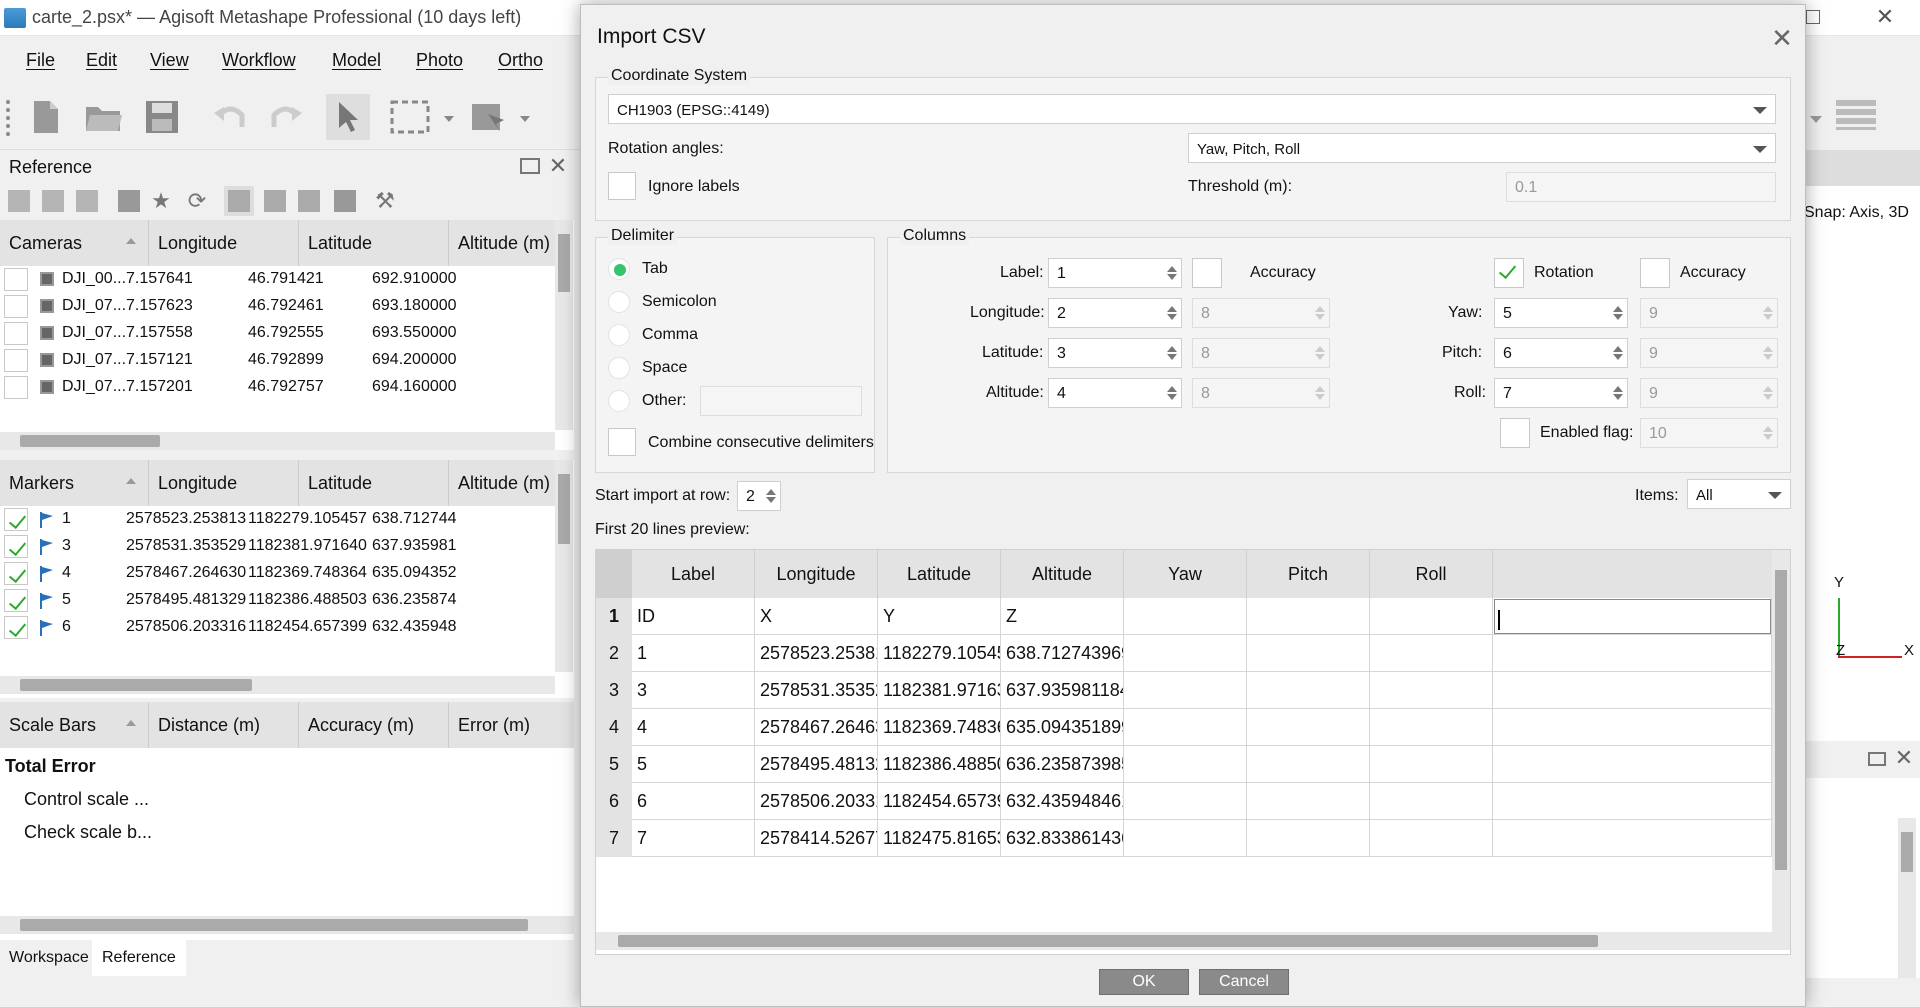  I want to click on convert-reference-icon, so click(87, 201).